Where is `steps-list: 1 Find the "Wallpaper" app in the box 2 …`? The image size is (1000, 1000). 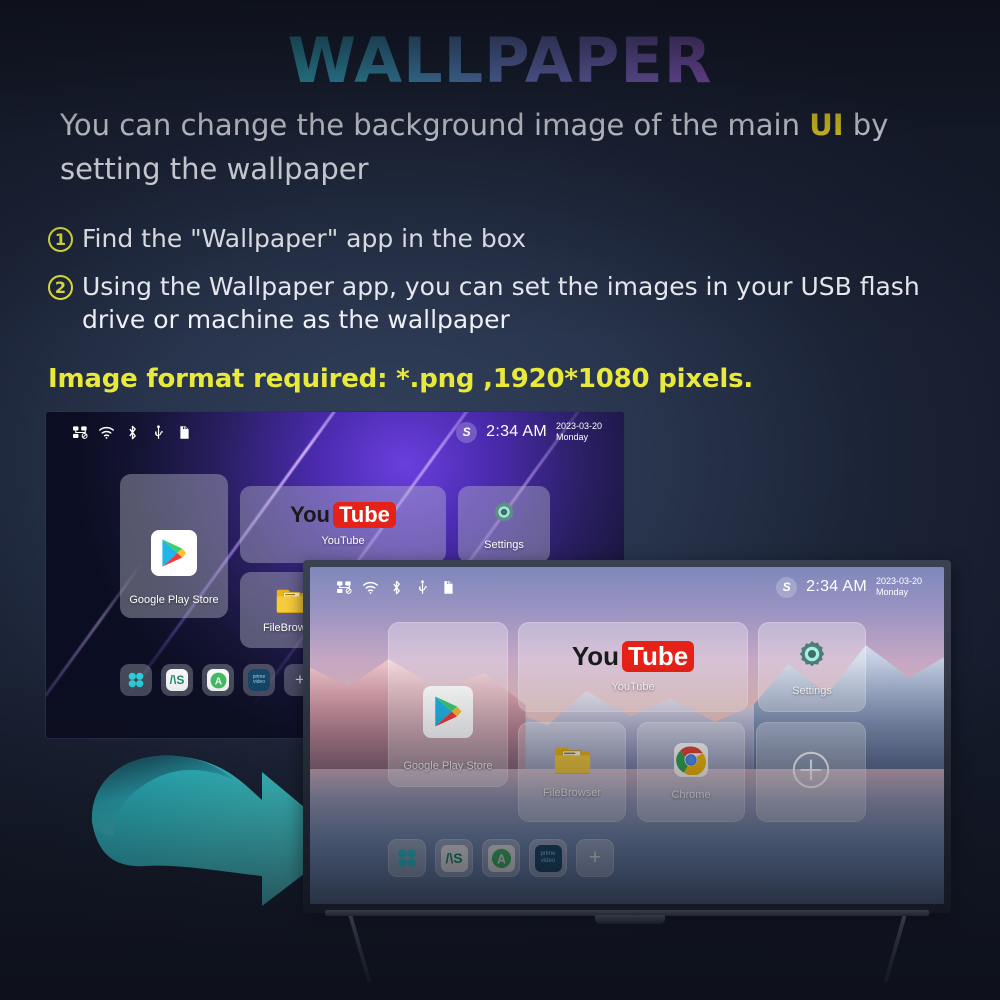 steps-list: 1 Find the "Wallpaper" app in the box 2 … is located at coordinates (500, 286).